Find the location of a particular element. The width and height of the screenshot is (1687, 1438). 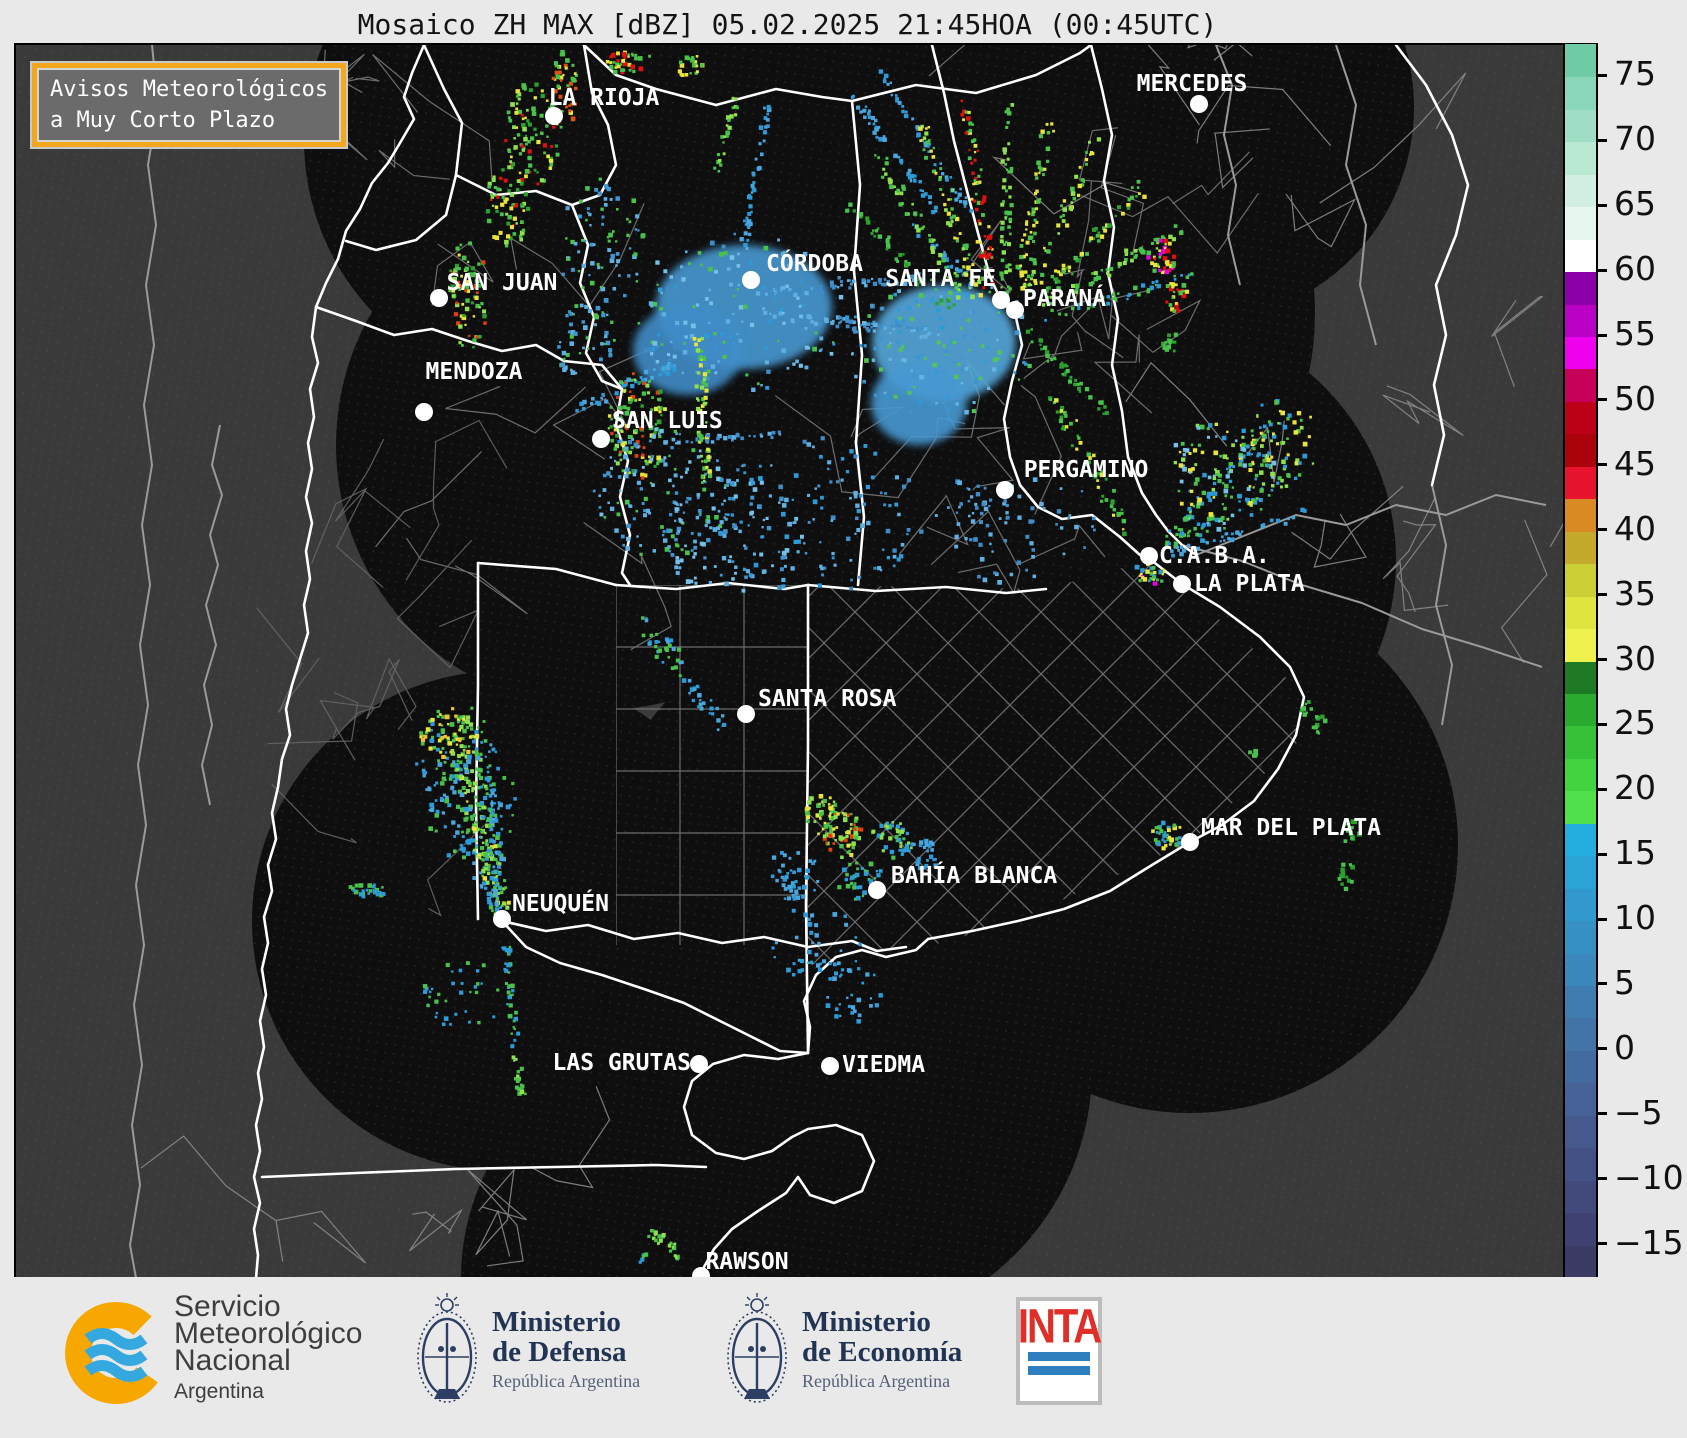

city-label: LAS GRUTAS is located at coordinates (622, 1063).